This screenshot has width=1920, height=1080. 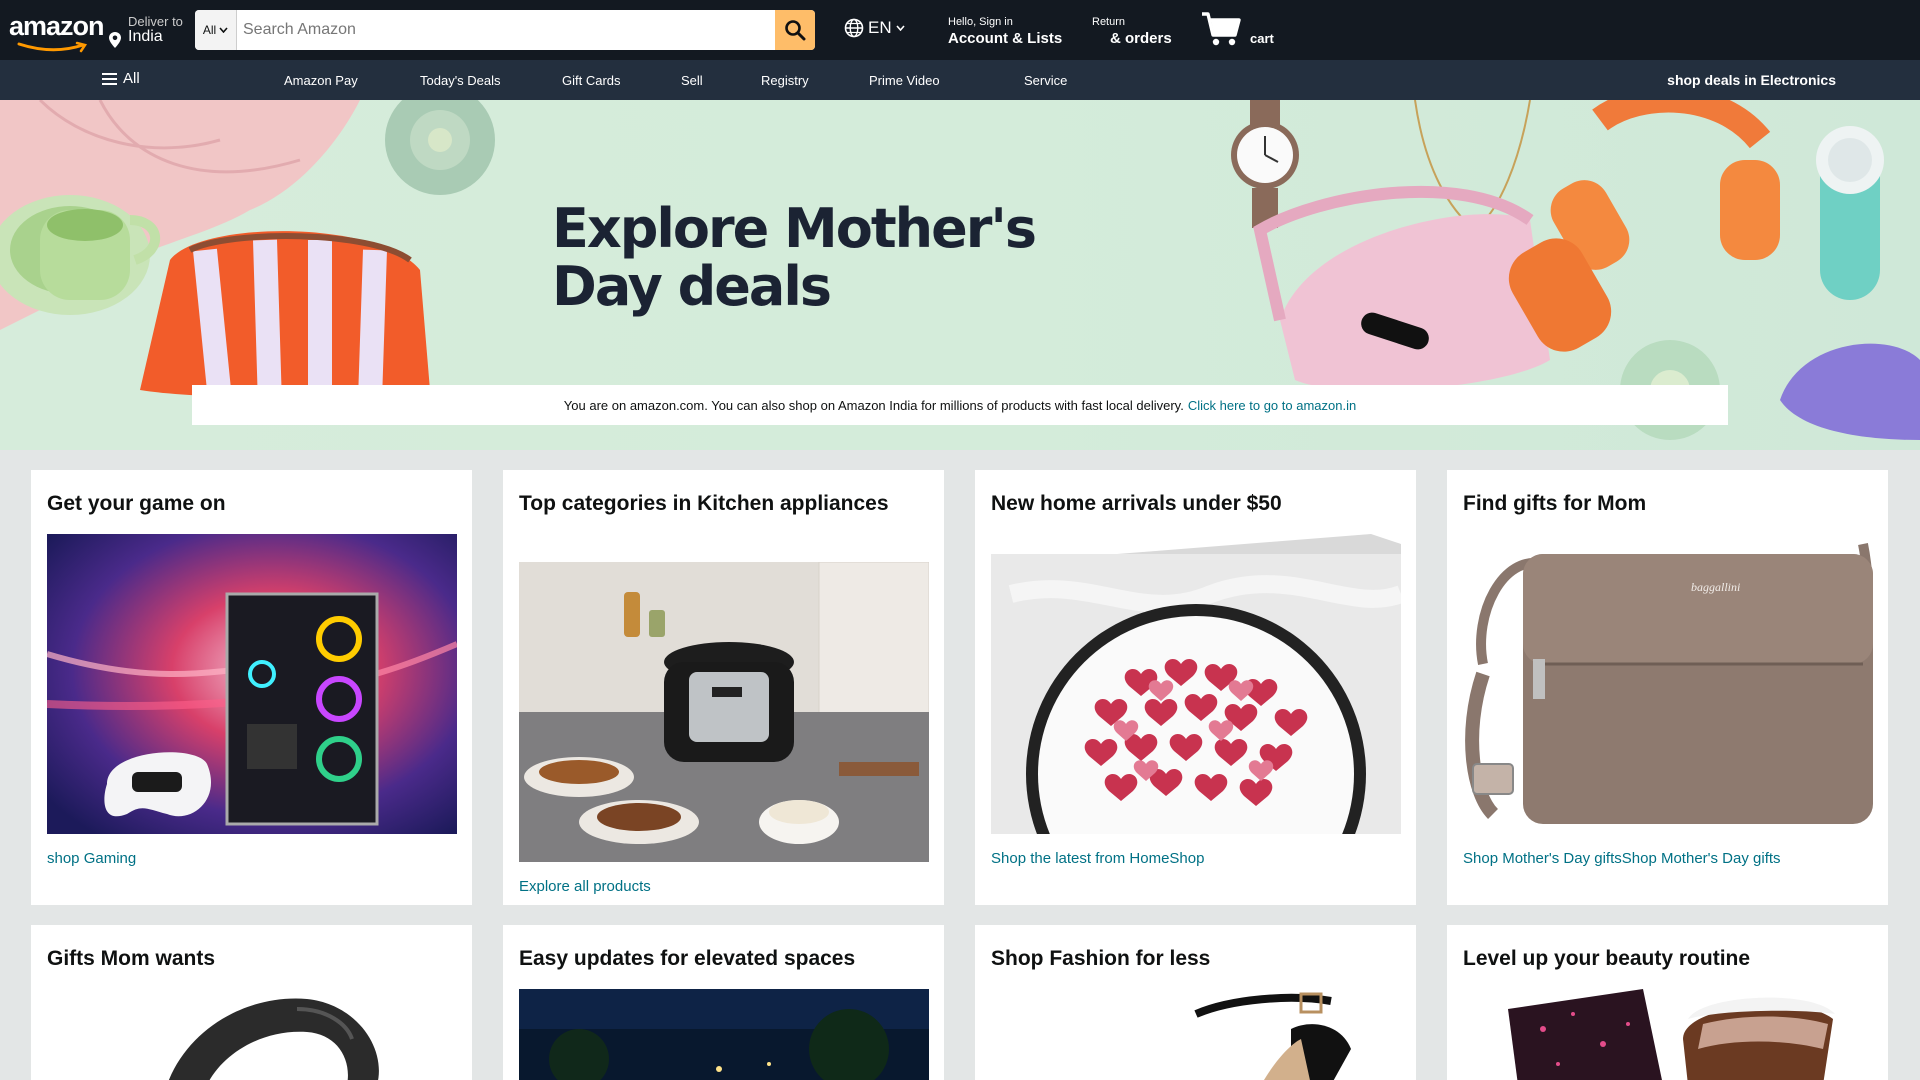 What do you see at coordinates (880, 27) in the screenshot?
I see `language-label: EN` at bounding box center [880, 27].